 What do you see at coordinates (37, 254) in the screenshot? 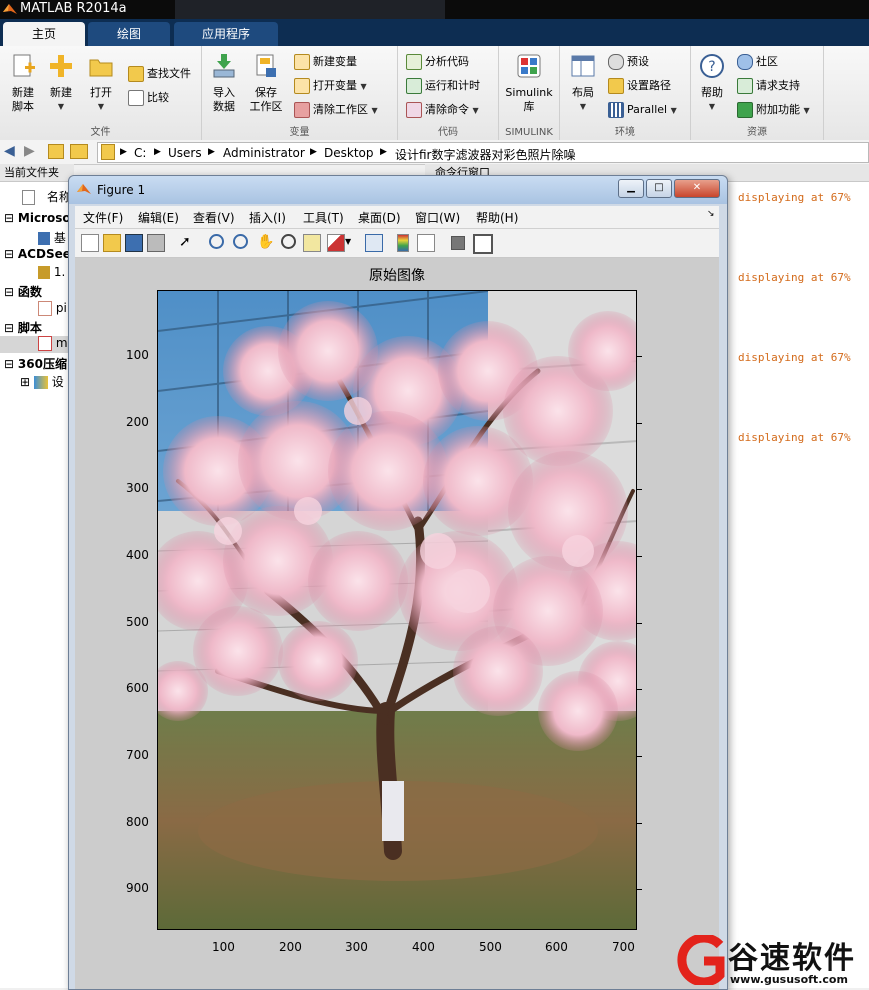
I see `tree-group-acdsee: ⊟ ACDSee` at bounding box center [37, 254].